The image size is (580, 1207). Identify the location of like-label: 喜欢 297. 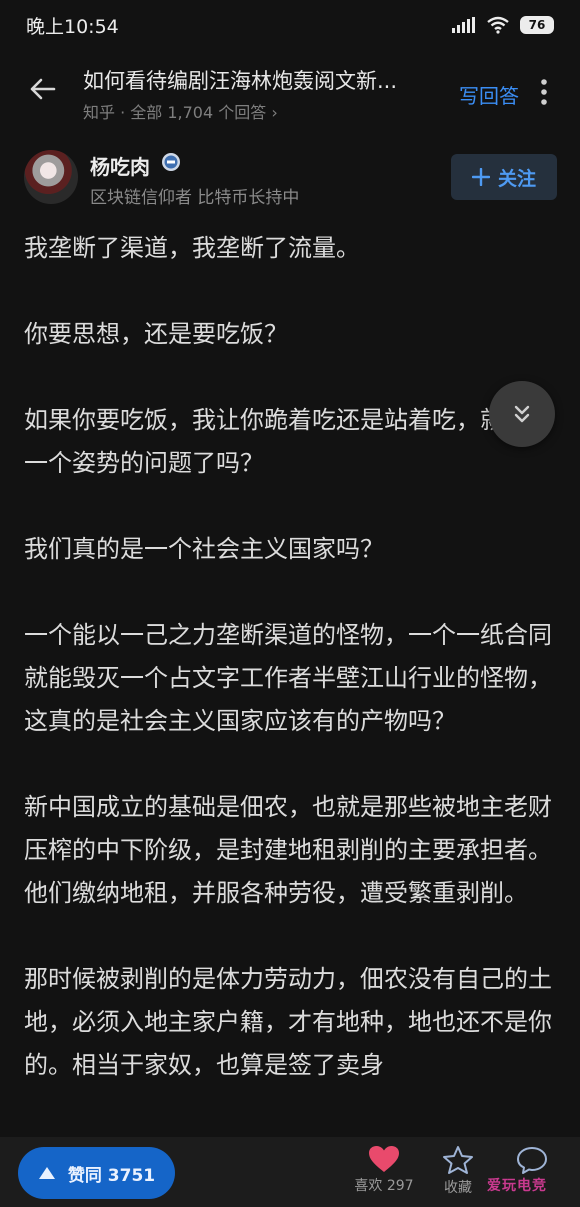
(384, 1186).